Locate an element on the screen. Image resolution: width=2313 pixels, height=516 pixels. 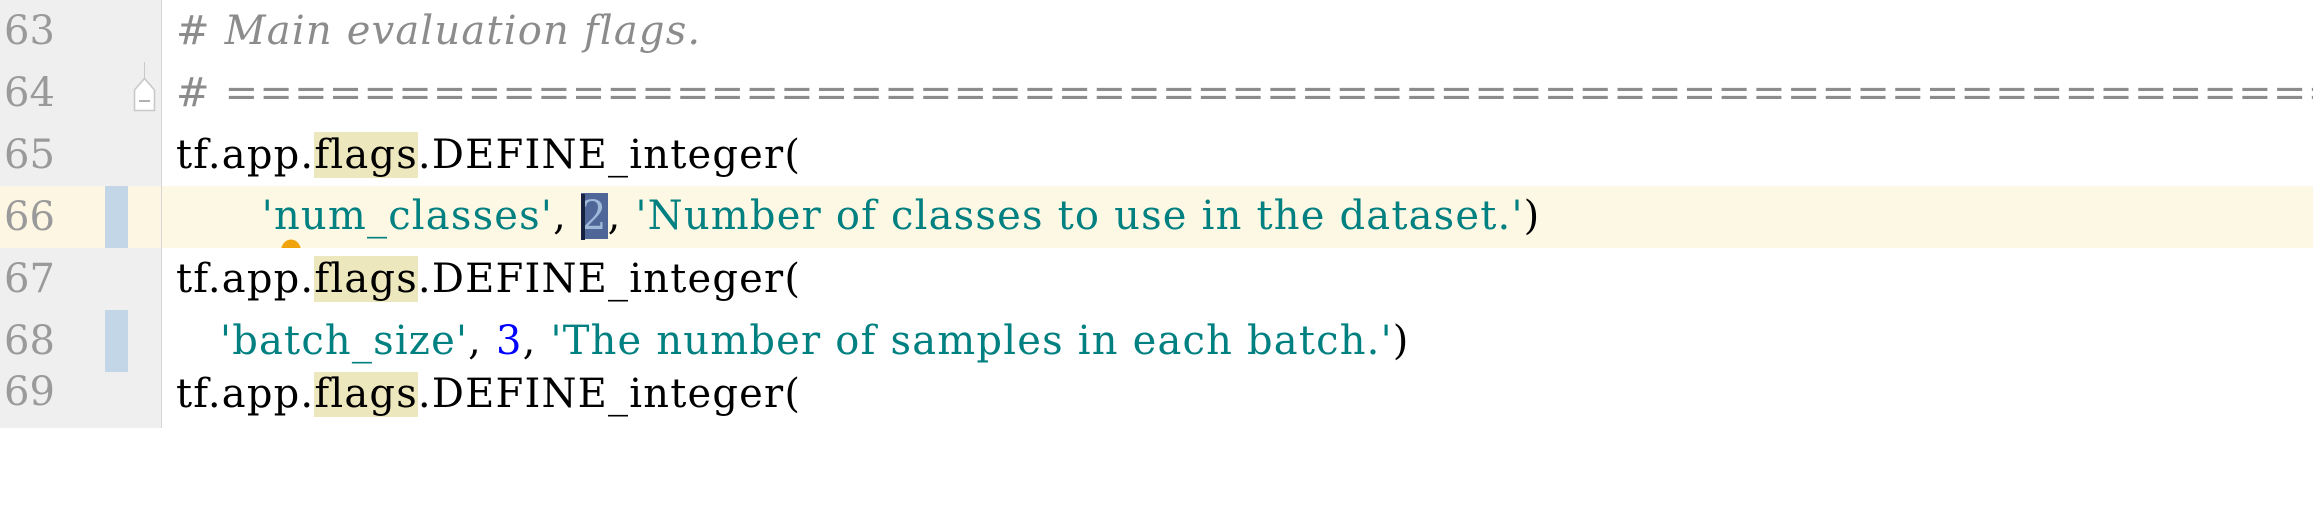
code-fold-collapse-icon is located at coordinates (144, 92).